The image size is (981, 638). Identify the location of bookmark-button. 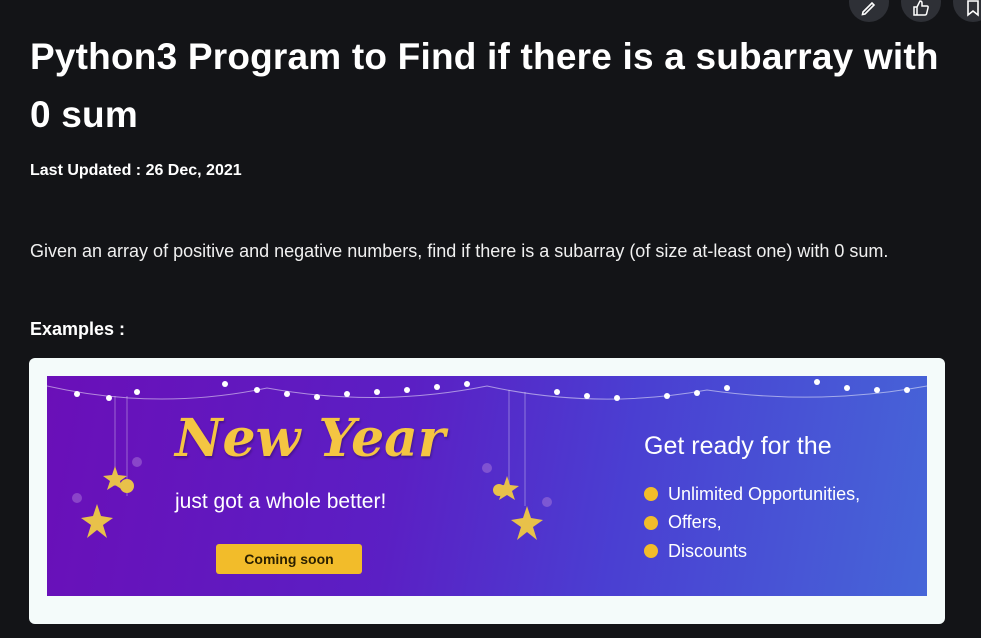
(967, 11).